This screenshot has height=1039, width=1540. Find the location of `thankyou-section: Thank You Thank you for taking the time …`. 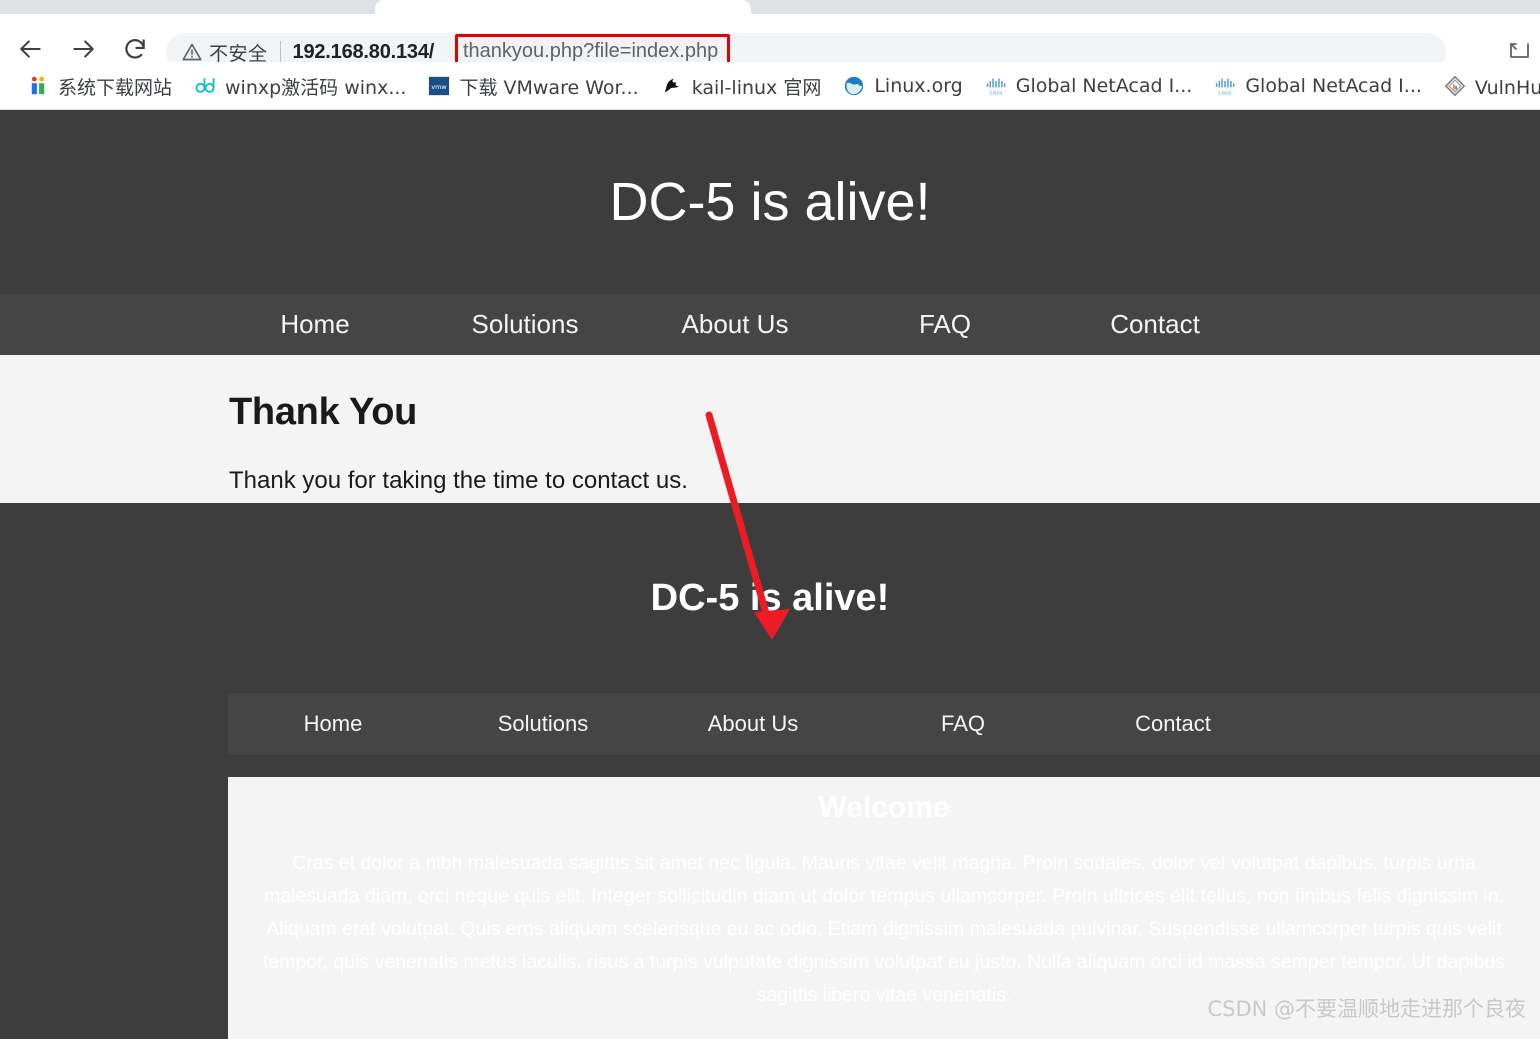

thankyou-section: Thank You Thank you for taking the time … is located at coordinates (770, 429).